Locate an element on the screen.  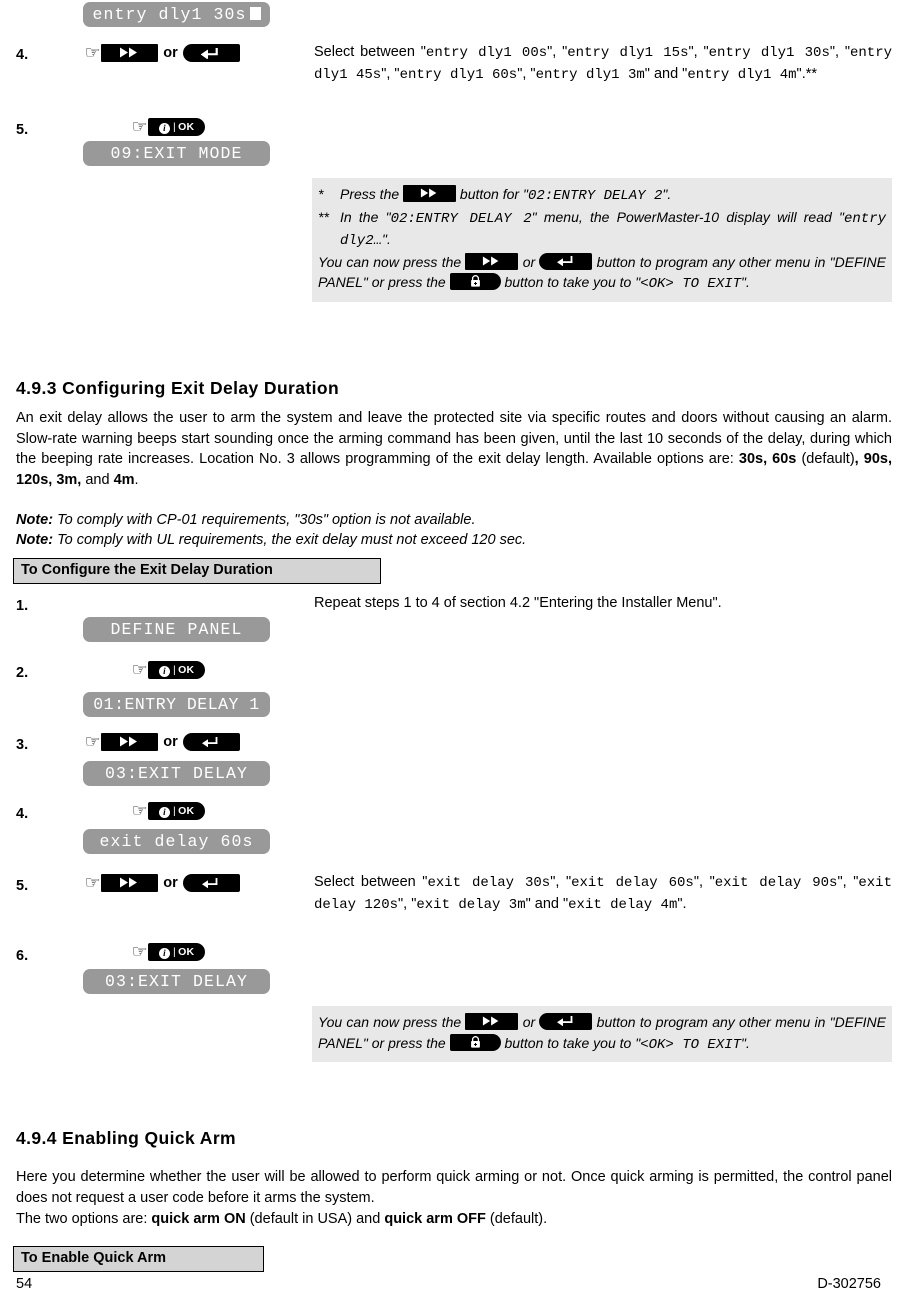
lcd-display-exit-delay: 03:EXIT DELAY is located at coordinates (176, 773).